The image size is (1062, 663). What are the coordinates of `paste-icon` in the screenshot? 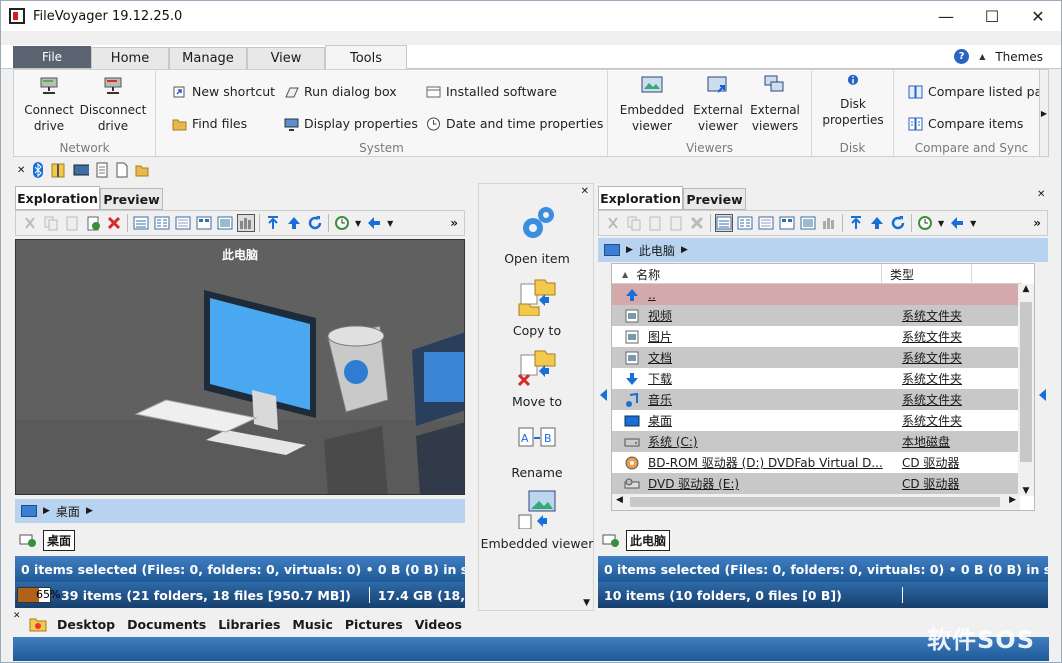 It's located at (655, 223).